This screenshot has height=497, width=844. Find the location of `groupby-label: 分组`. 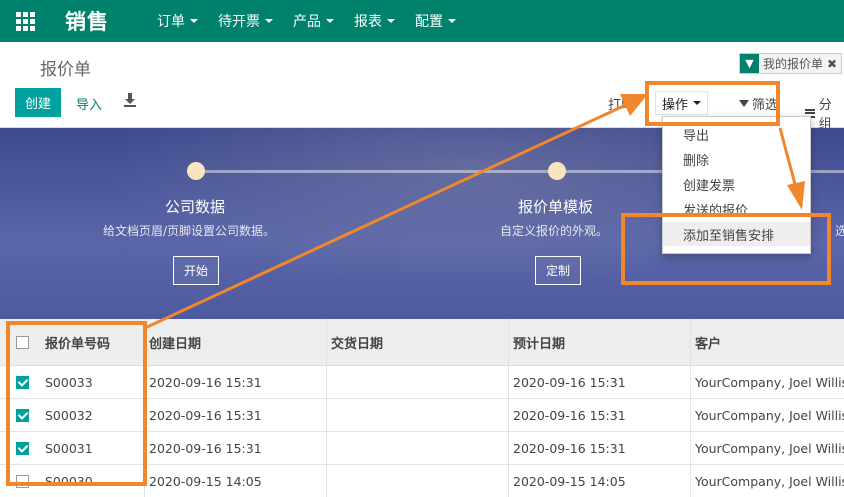

groupby-label: 分组 is located at coordinates (825, 115).